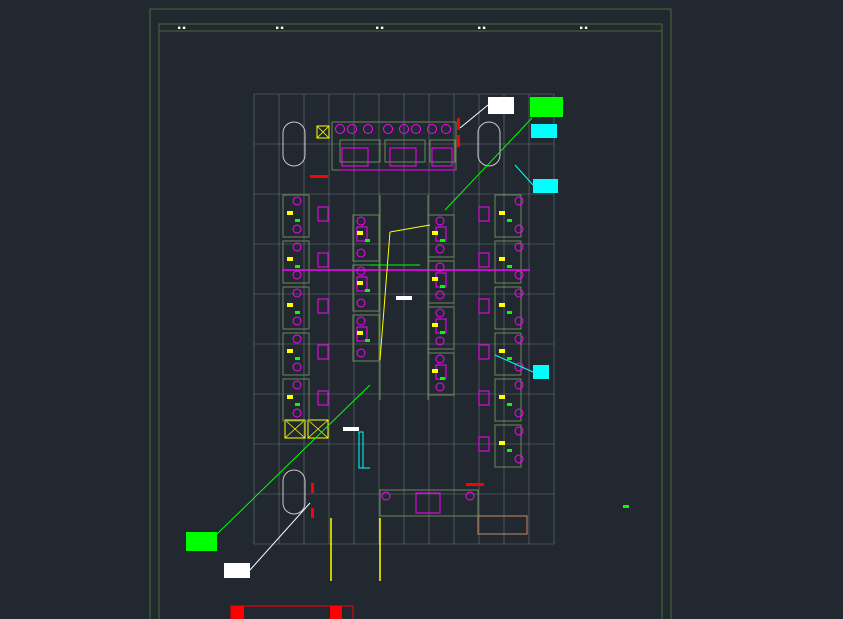 The height and width of the screenshot is (619, 843). I want to click on top-magenta-fixtures, so click(398, 159).